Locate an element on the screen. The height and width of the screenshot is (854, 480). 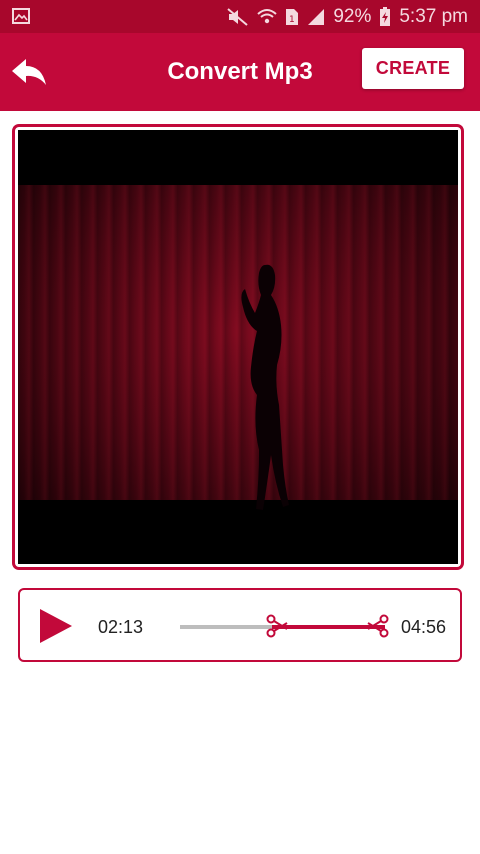
wifi-icon is located at coordinates (267, 15).